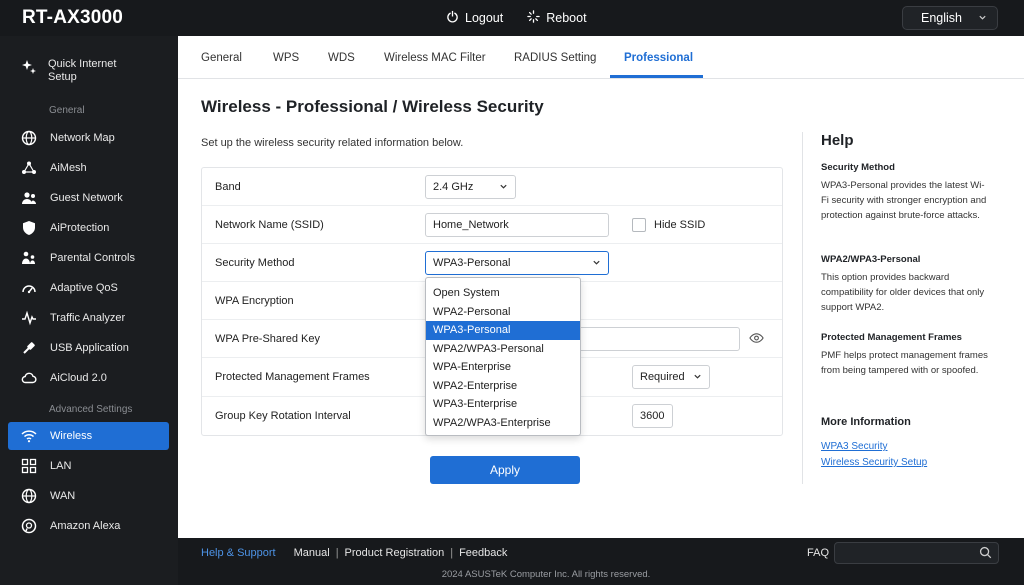  I want to click on shield-icon, so click(29, 228).